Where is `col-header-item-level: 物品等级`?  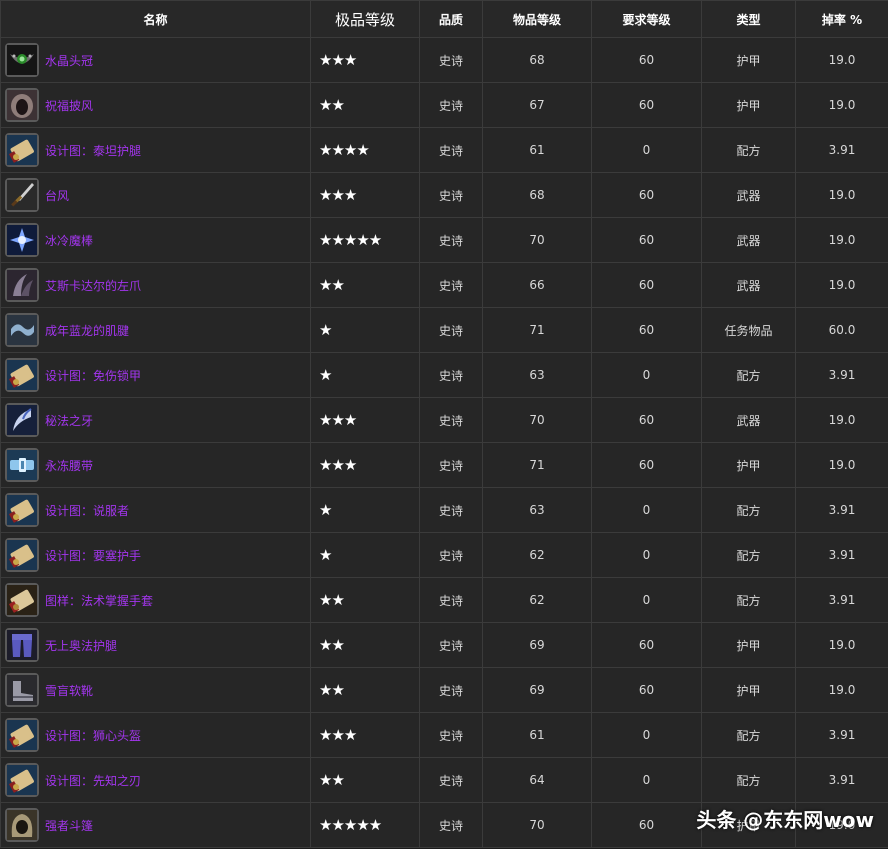
col-header-item-level: 物品等级 is located at coordinates (537, 19).